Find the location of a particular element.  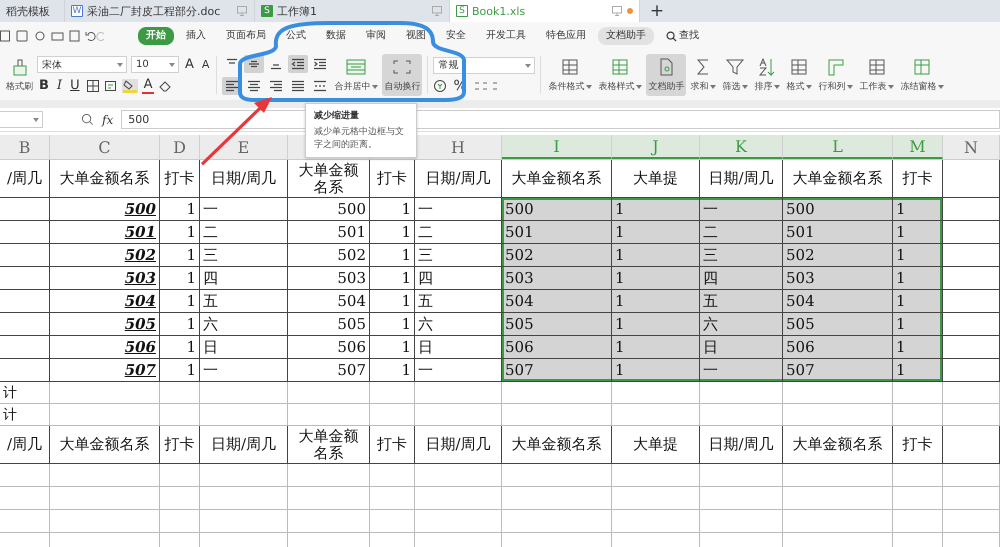

cell-style-icon is located at coordinates (111, 85).